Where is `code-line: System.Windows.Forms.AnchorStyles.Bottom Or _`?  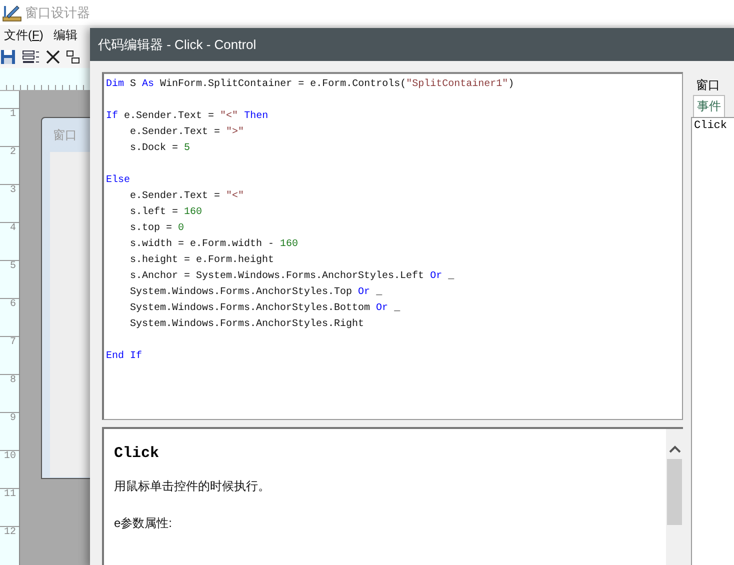 code-line: System.Windows.Forms.AnchorStyles.Bottom Or _ is located at coordinates (265, 309).